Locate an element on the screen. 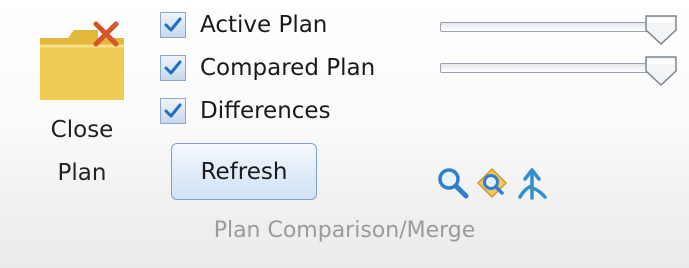  differences-checkbox is located at coordinates (173, 111).